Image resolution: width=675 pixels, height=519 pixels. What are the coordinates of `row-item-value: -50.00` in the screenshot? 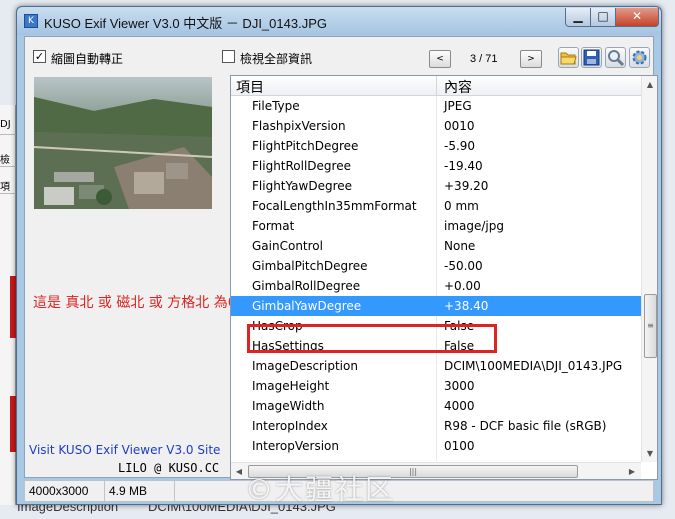 It's located at (463, 266).